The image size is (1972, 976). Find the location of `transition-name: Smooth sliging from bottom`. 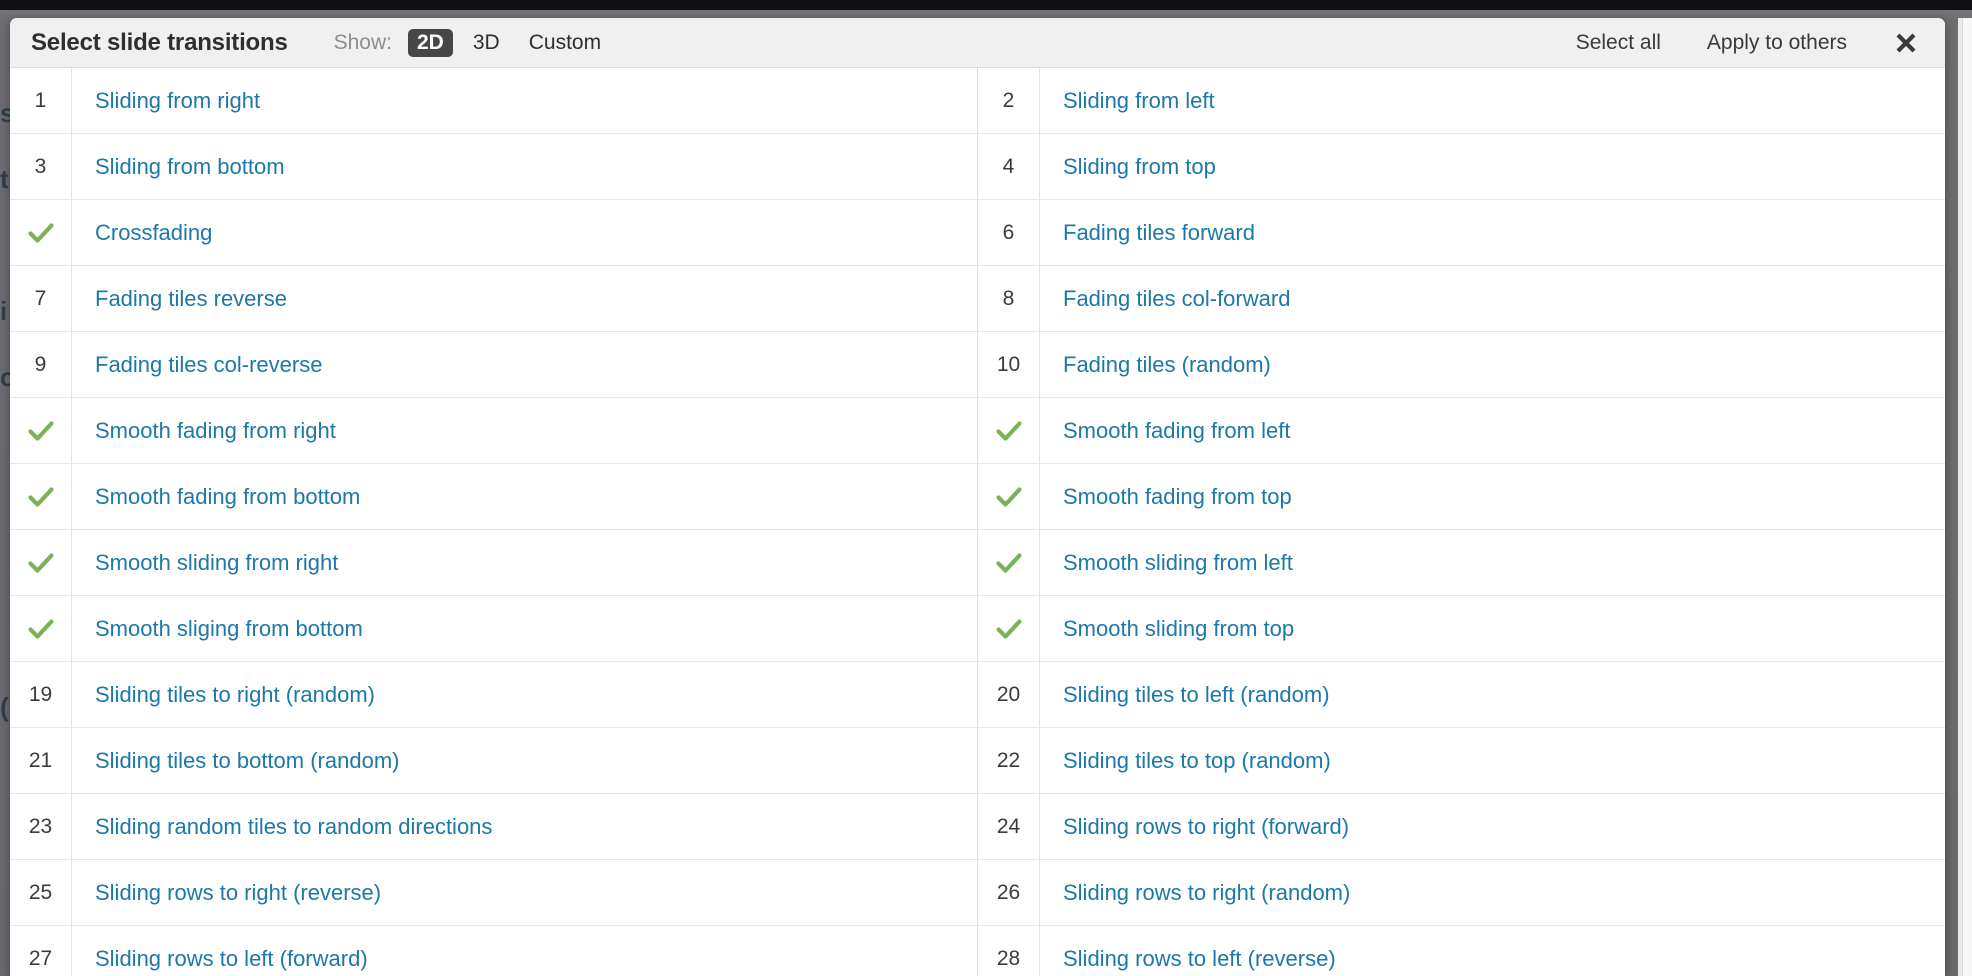

transition-name: Smooth sliging from bottom is located at coordinates (217, 629).